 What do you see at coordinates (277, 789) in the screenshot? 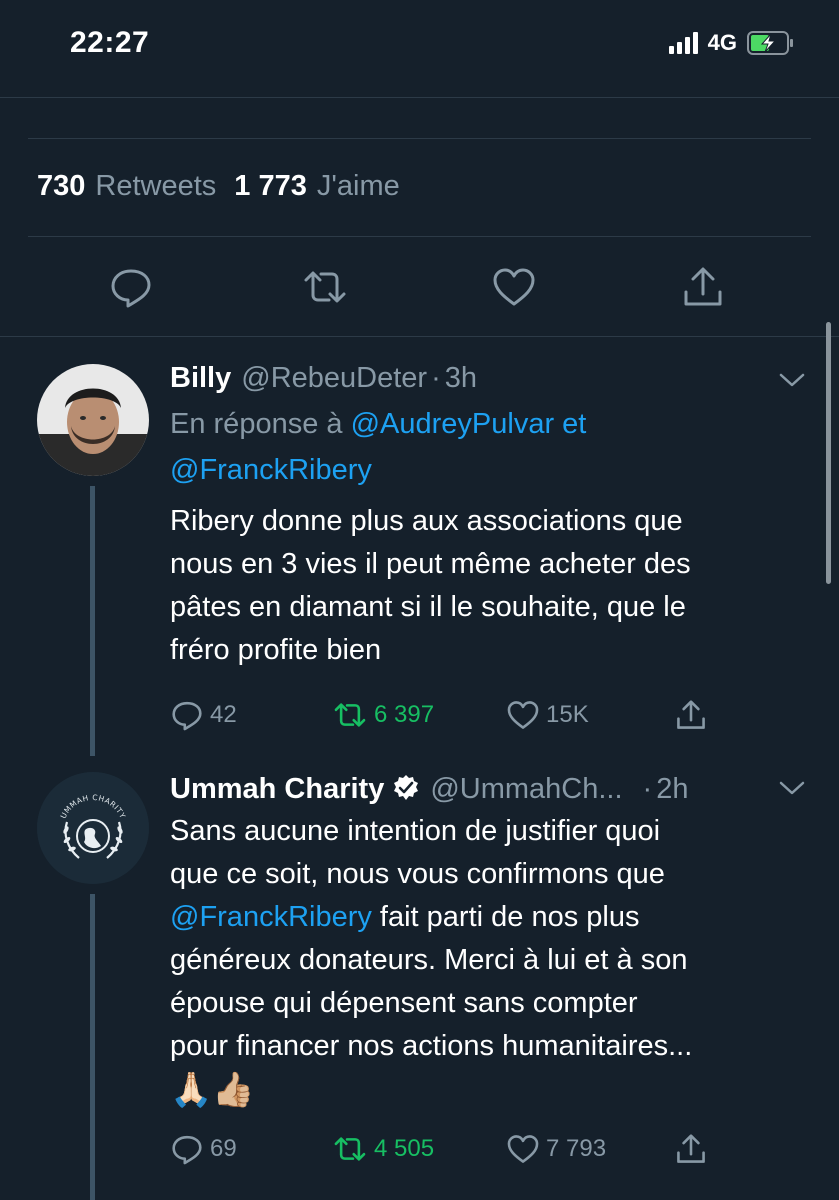
I see `author-name: Ummah Charity` at bounding box center [277, 789].